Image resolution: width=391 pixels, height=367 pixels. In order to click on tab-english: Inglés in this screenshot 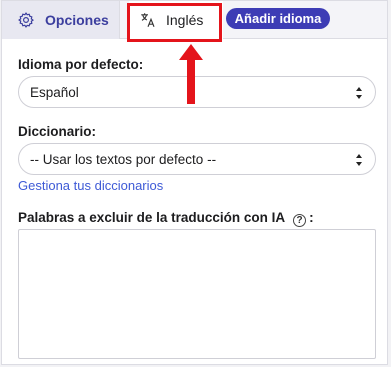, I will do `click(176, 20)`.